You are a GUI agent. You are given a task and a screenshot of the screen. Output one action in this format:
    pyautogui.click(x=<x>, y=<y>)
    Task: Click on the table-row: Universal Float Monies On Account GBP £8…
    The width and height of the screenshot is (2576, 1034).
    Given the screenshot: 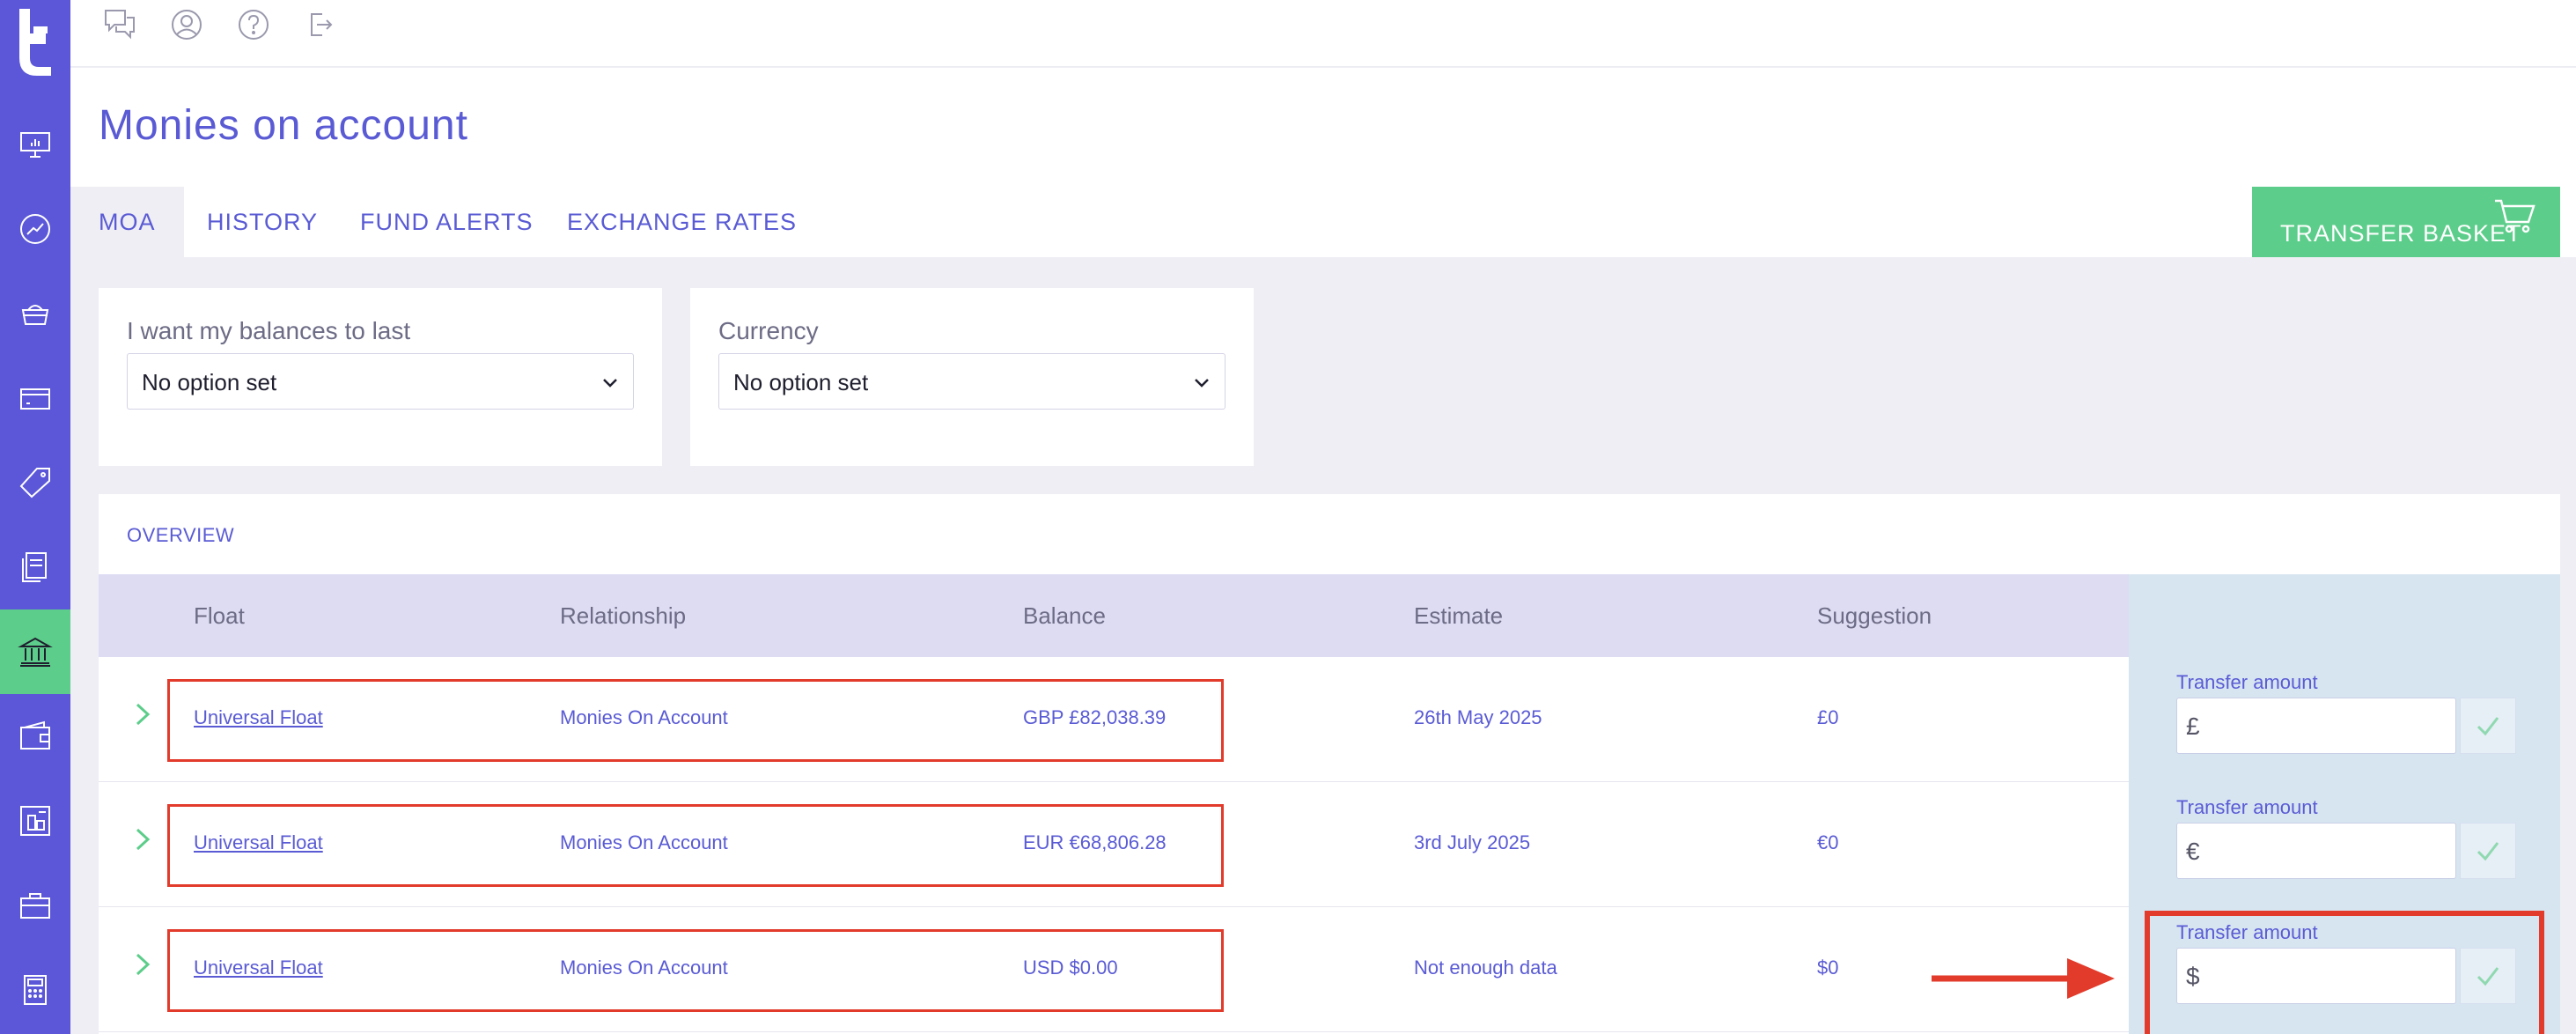 What is the action you would take?
    pyautogui.click(x=1114, y=719)
    